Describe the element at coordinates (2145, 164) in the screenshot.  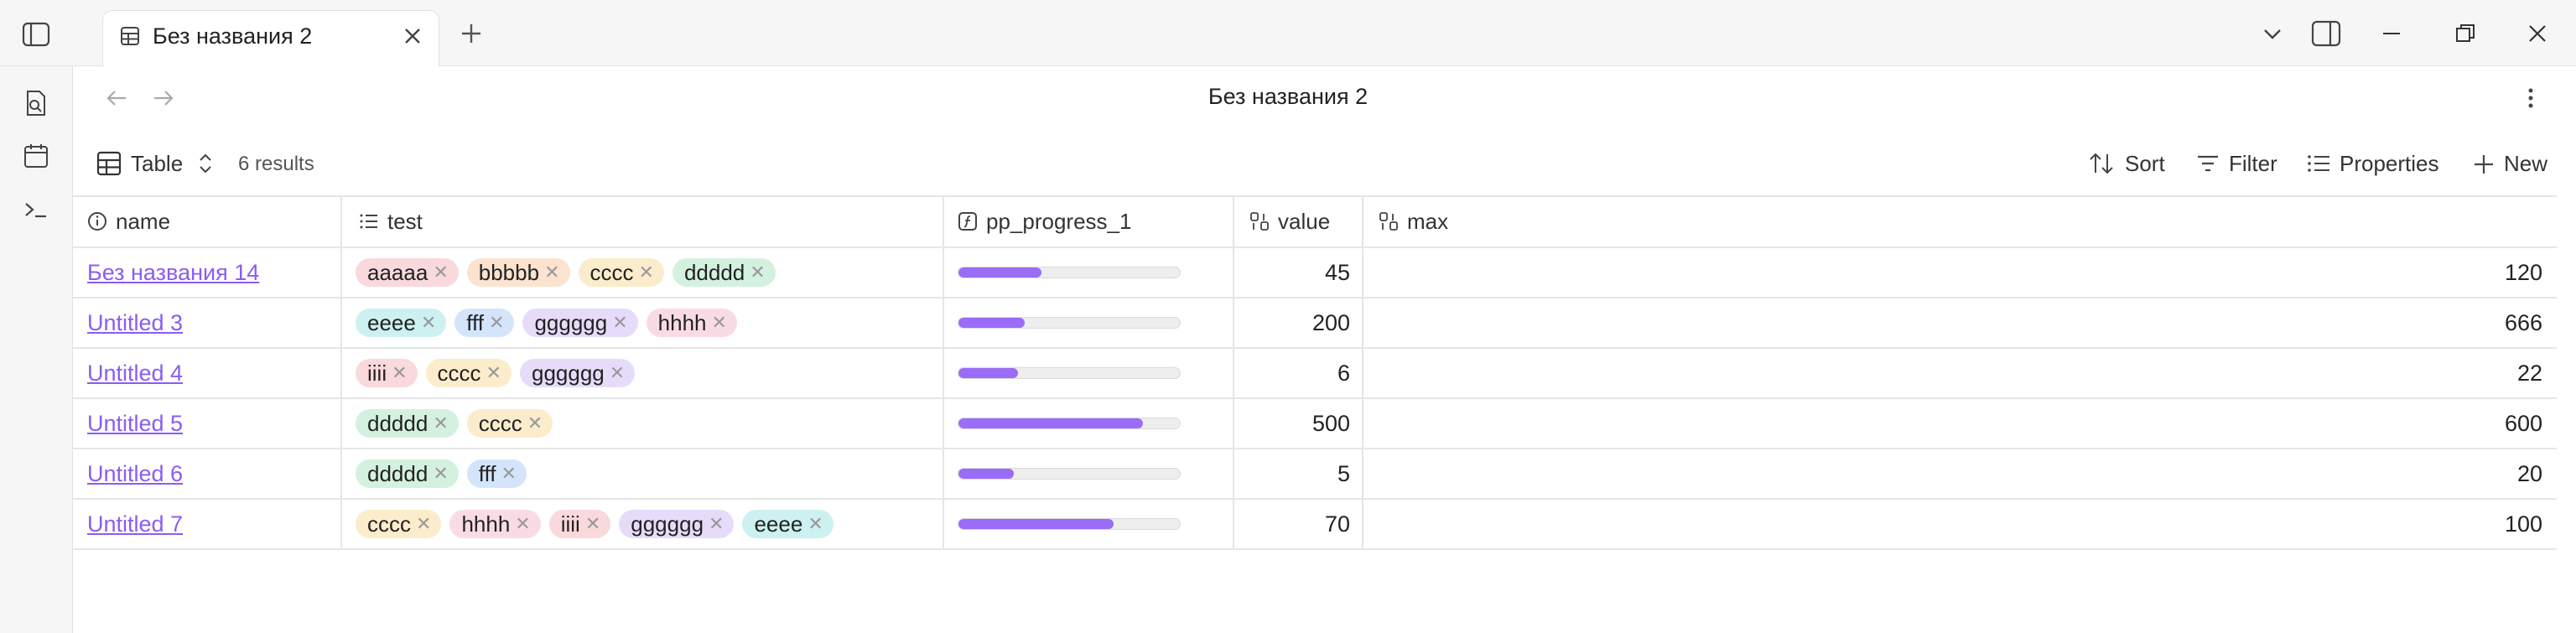
I see `sort-button: Sort` at that location.